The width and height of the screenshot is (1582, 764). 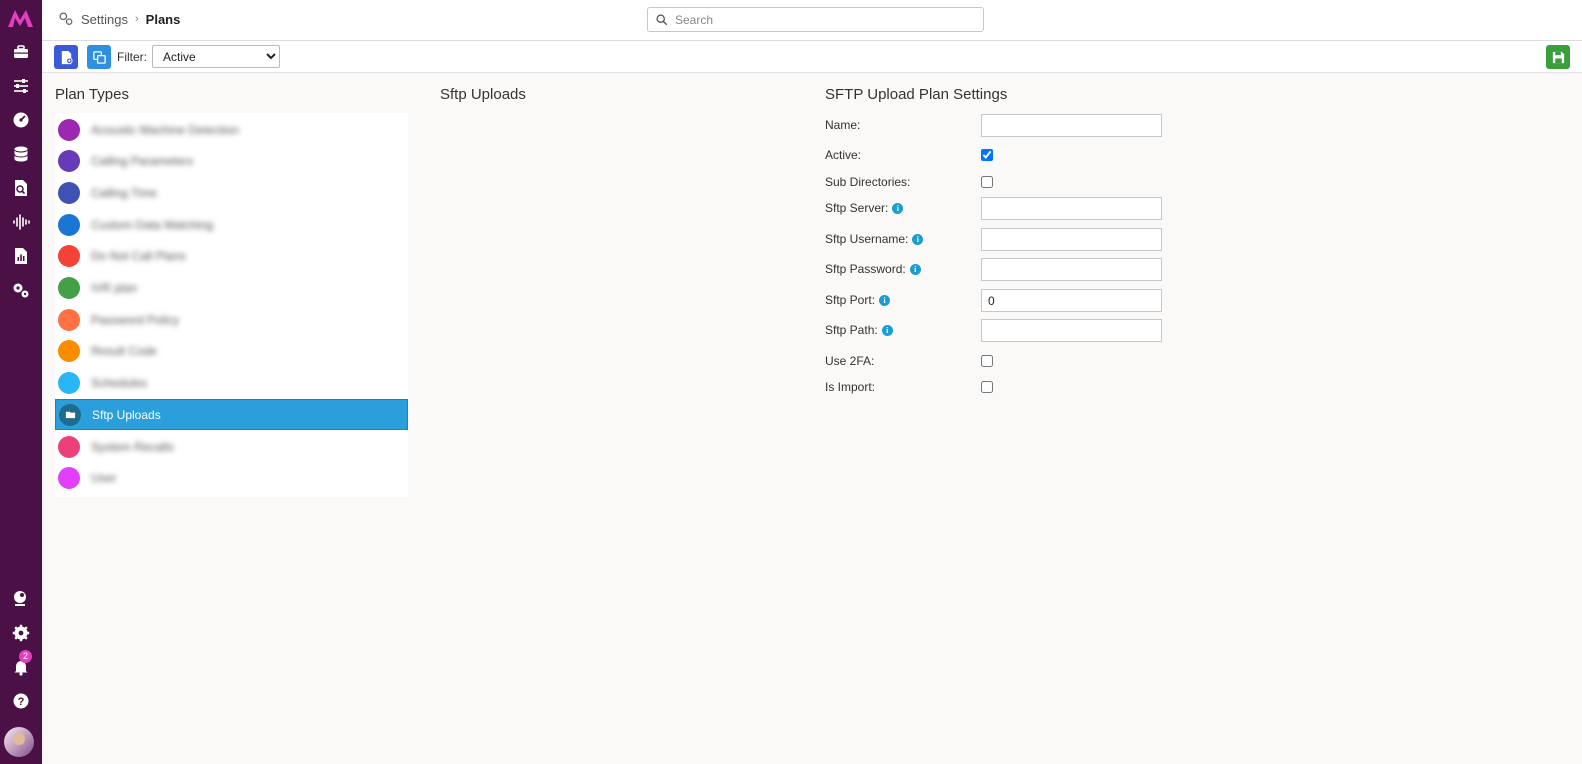 What do you see at coordinates (864, 208) in the screenshot?
I see `sftp-server-label-wrap: Sftp Server: i` at bounding box center [864, 208].